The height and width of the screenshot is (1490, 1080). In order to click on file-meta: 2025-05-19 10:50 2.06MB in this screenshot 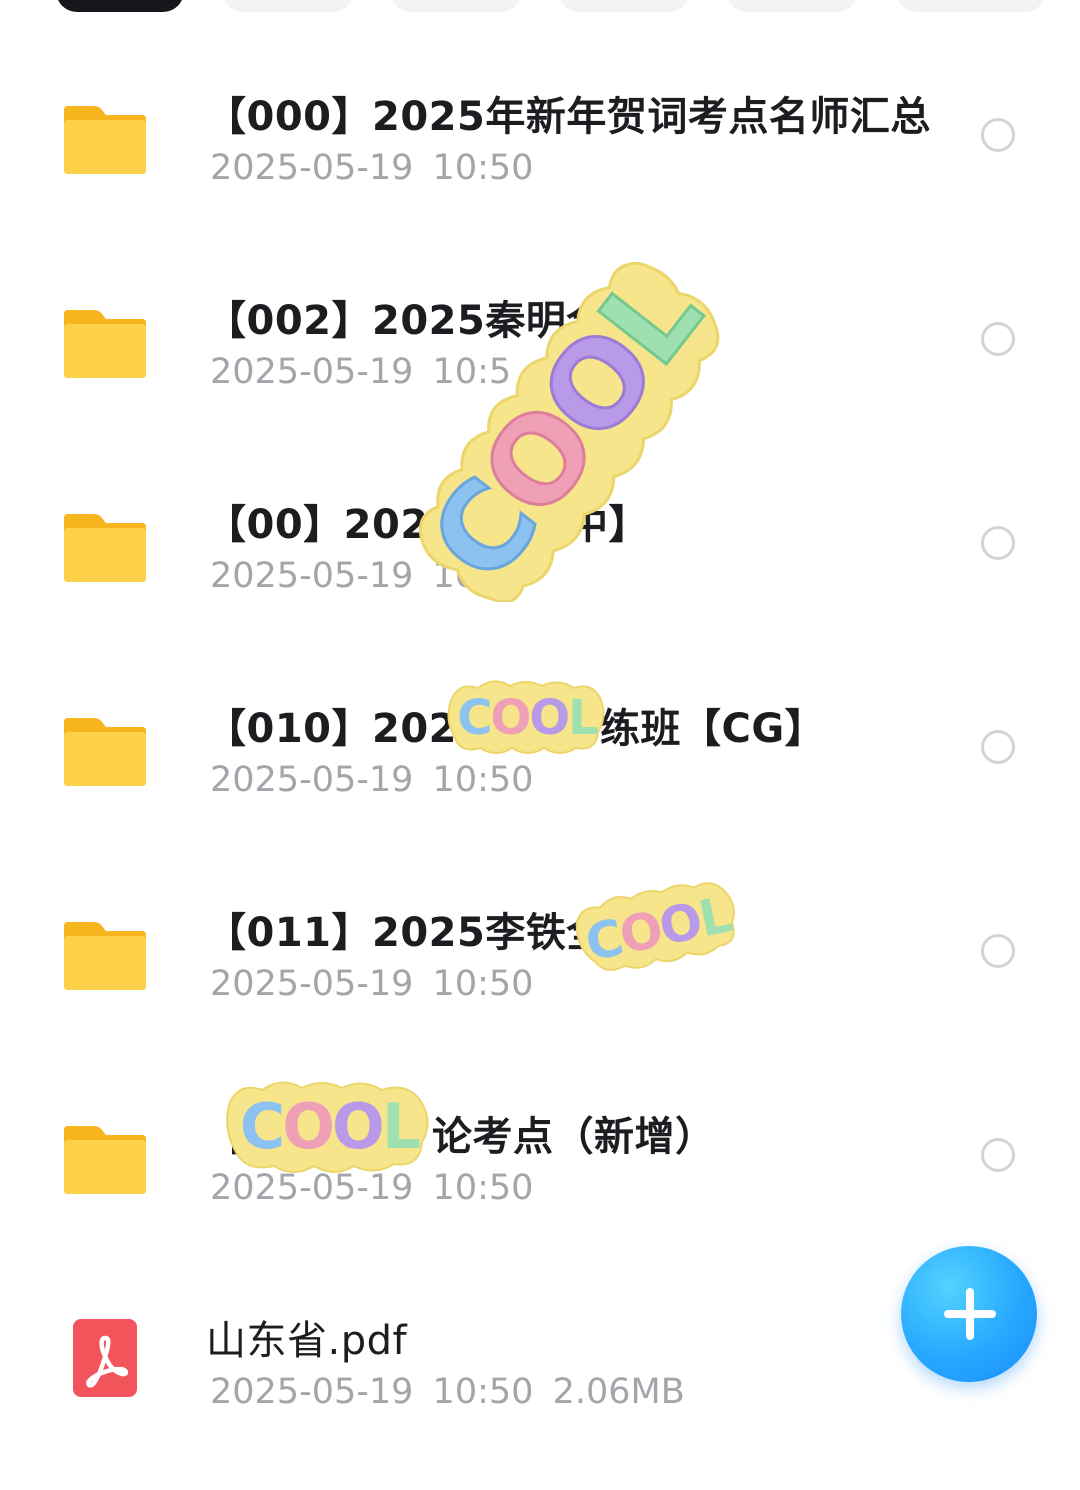, I will do `click(447, 1392)`.